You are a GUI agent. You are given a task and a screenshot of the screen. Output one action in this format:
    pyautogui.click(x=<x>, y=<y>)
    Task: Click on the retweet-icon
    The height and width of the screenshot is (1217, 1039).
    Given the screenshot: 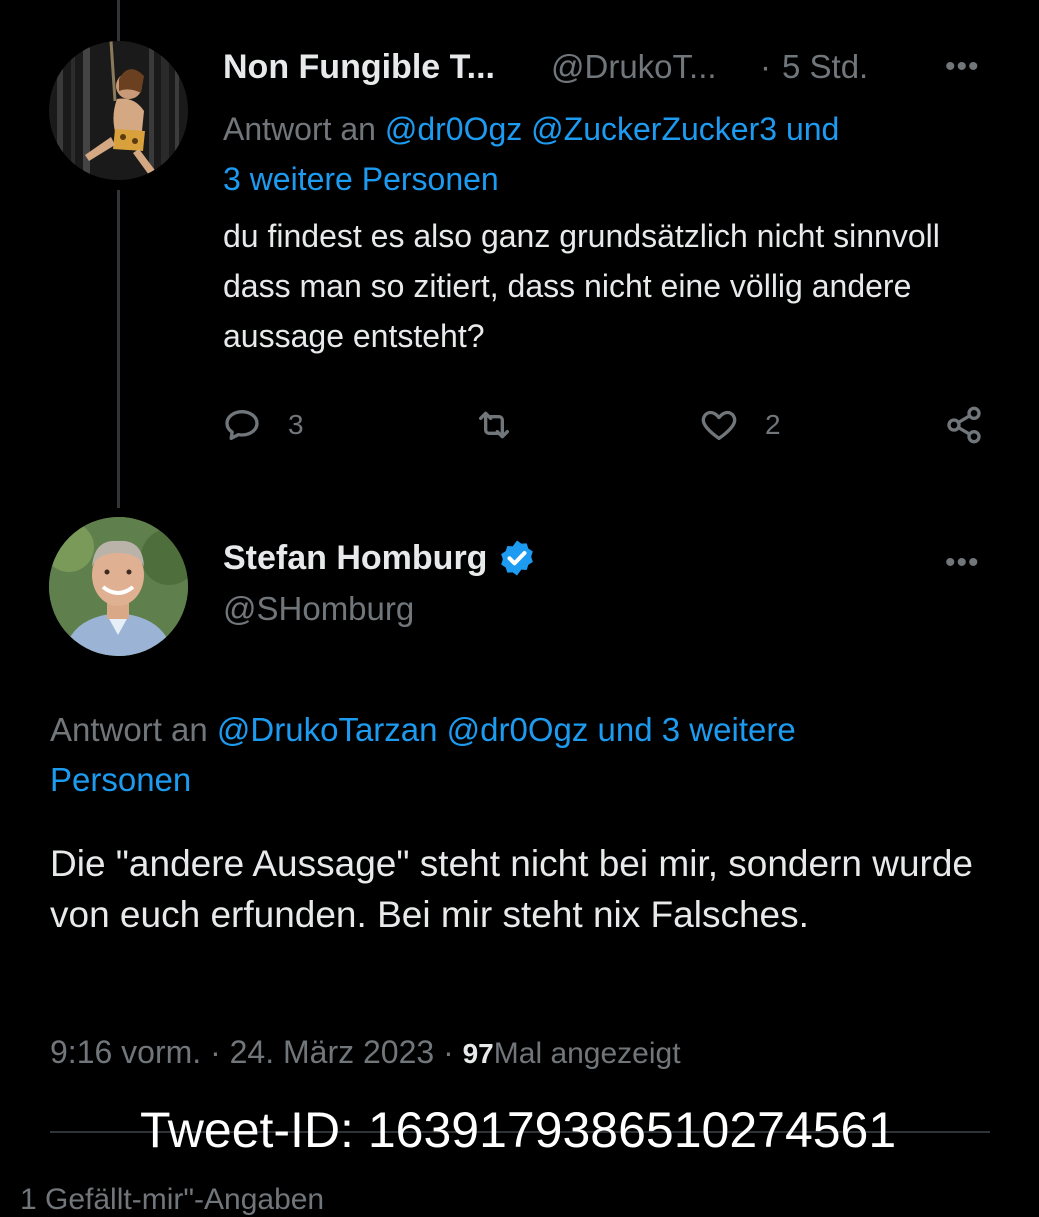 What is the action you would take?
    pyautogui.click(x=494, y=425)
    